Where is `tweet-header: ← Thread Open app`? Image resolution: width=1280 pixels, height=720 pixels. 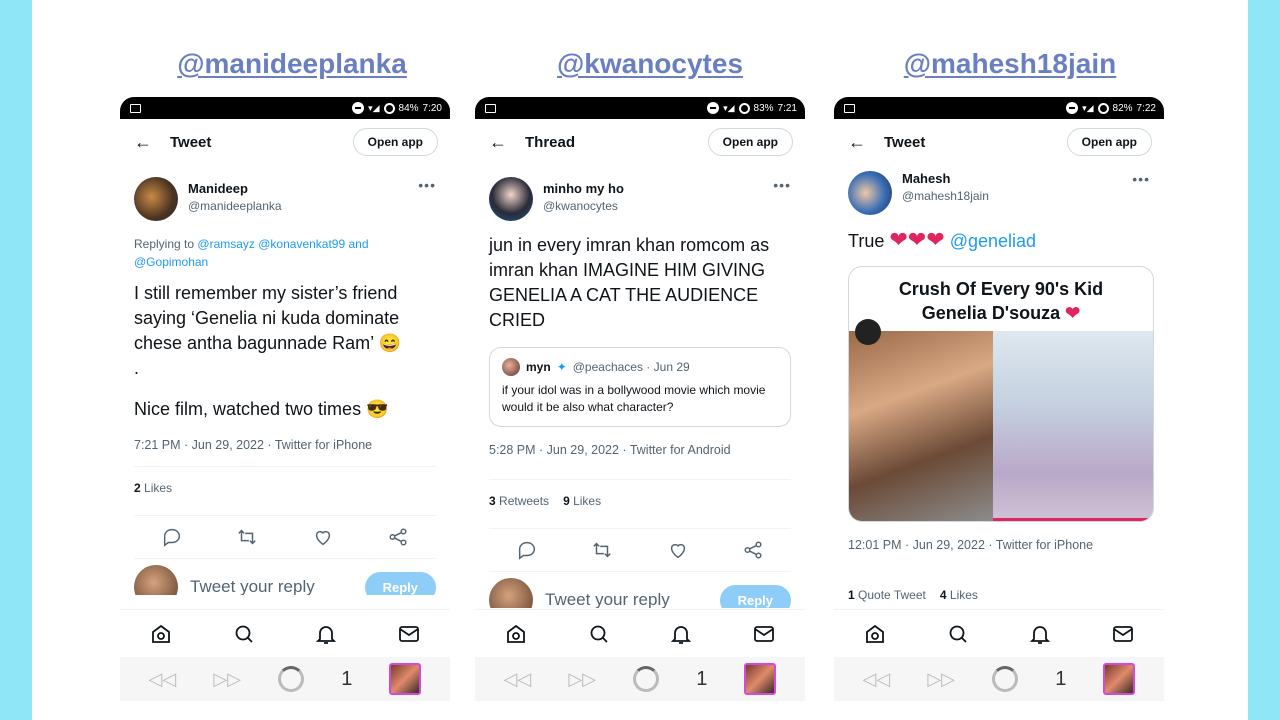
tweet-header: ← Thread Open app is located at coordinates (640, 142).